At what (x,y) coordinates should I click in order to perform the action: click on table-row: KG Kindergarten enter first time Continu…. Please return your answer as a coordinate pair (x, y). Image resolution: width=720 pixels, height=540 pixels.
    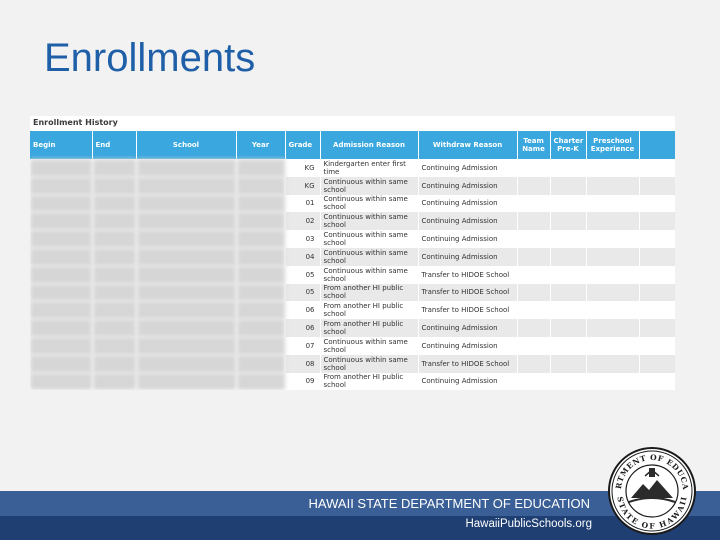
    Looking at the image, I should click on (352, 168).